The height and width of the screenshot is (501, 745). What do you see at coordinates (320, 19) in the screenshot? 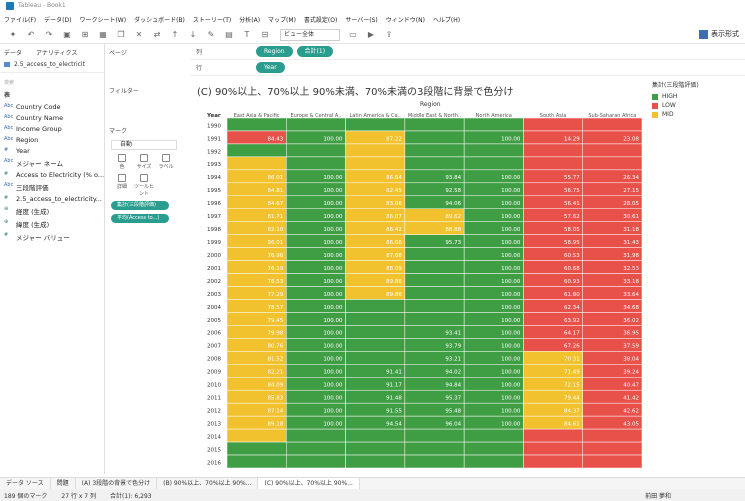
I see `menu-format: 書式設定(O)` at bounding box center [320, 19].